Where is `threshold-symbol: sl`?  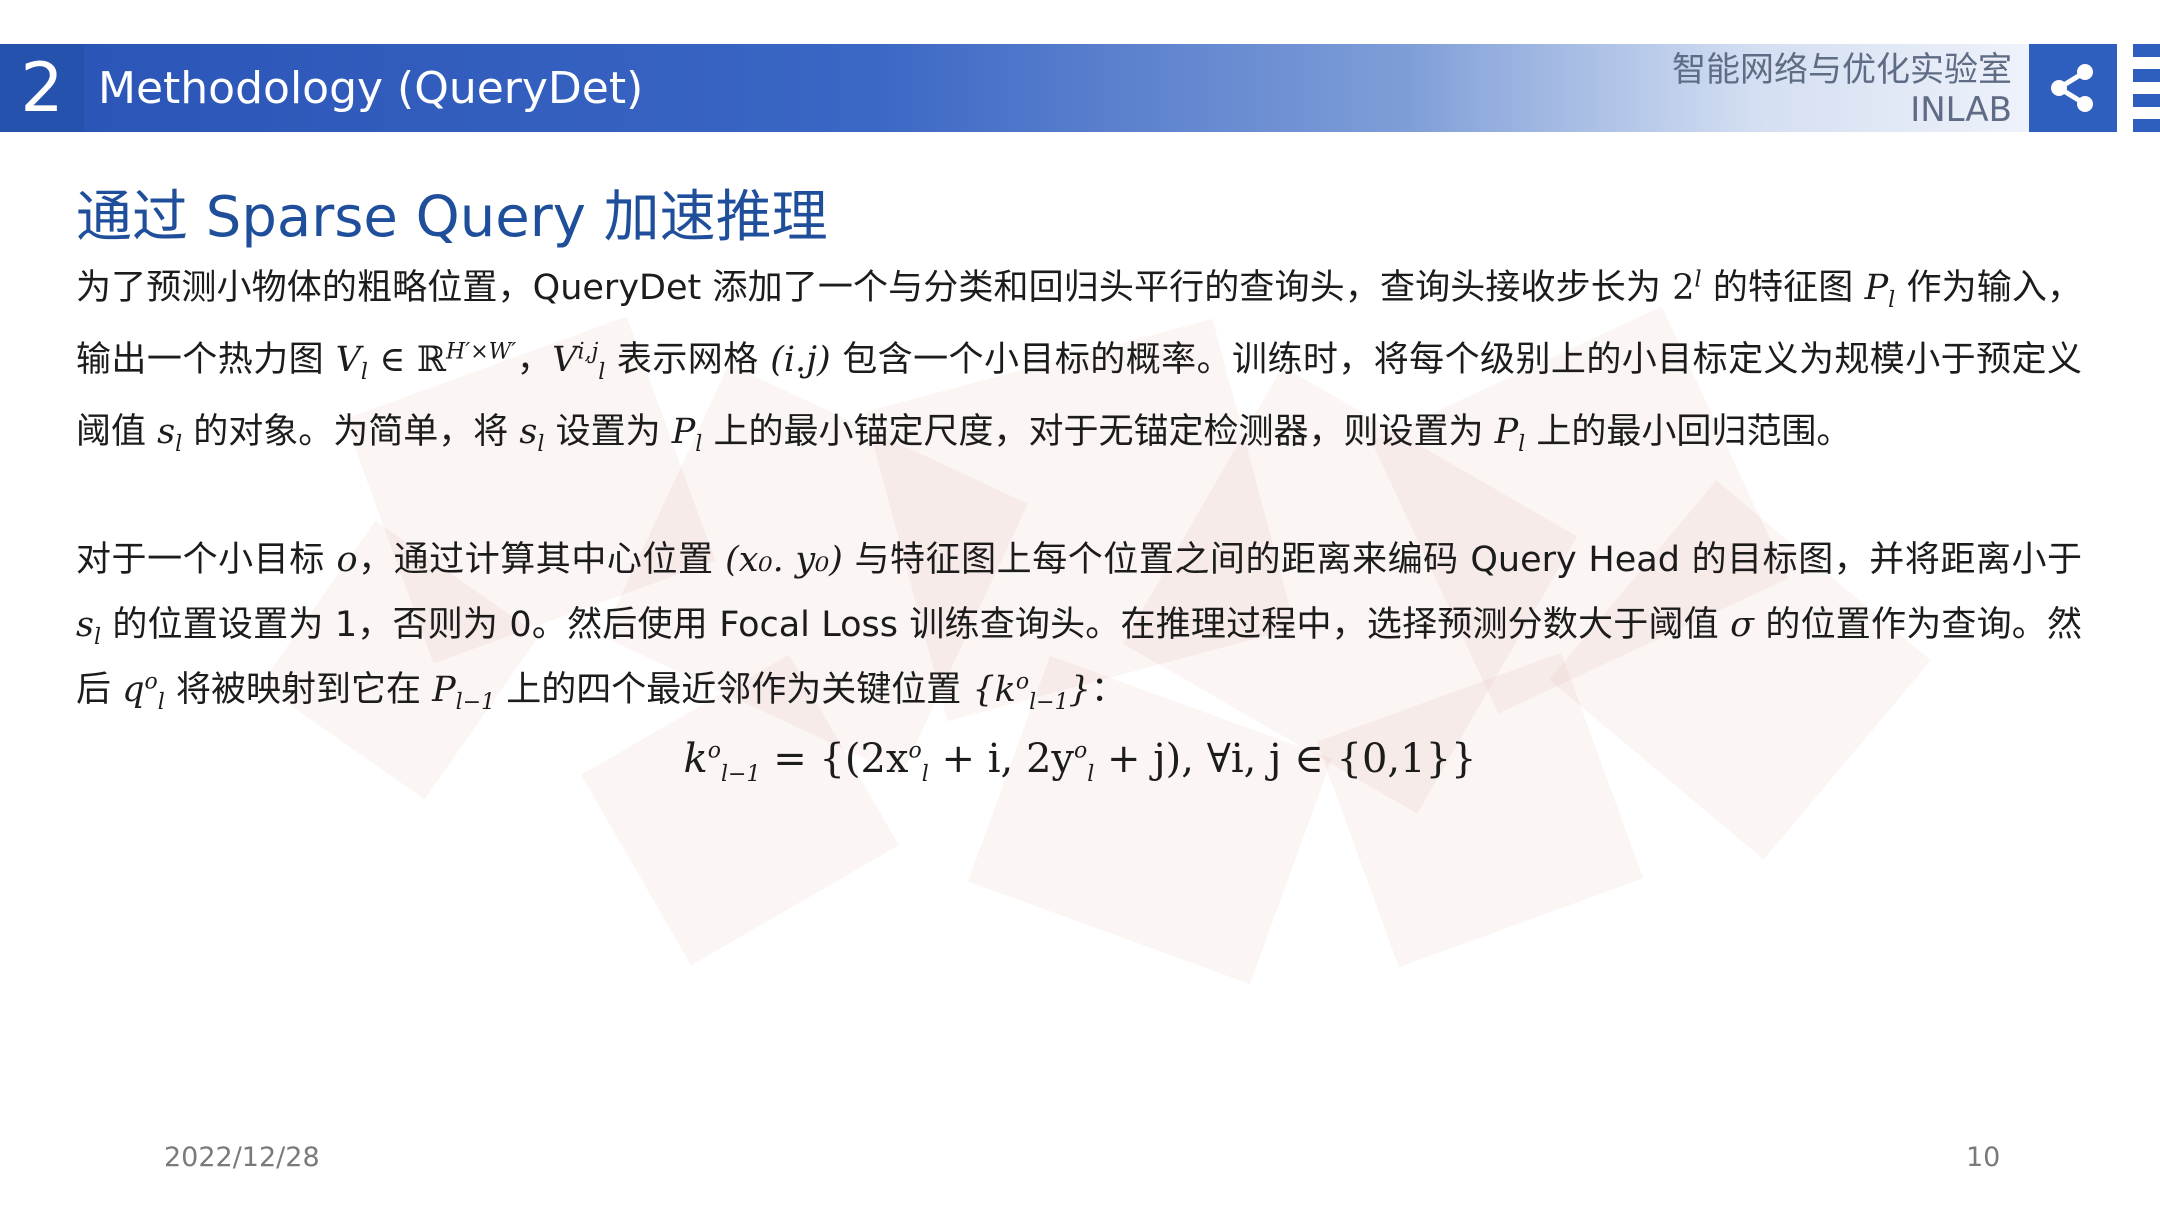
threshold-symbol: sl is located at coordinates (169, 434).